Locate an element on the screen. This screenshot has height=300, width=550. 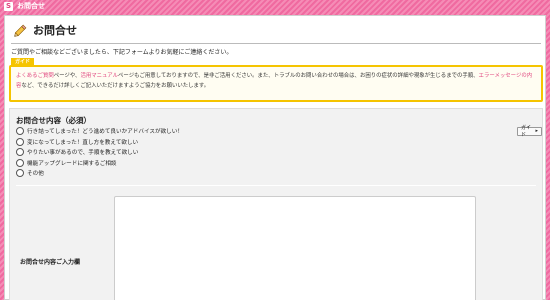
page-header: お問合せ is located at coordinates (45, 30).